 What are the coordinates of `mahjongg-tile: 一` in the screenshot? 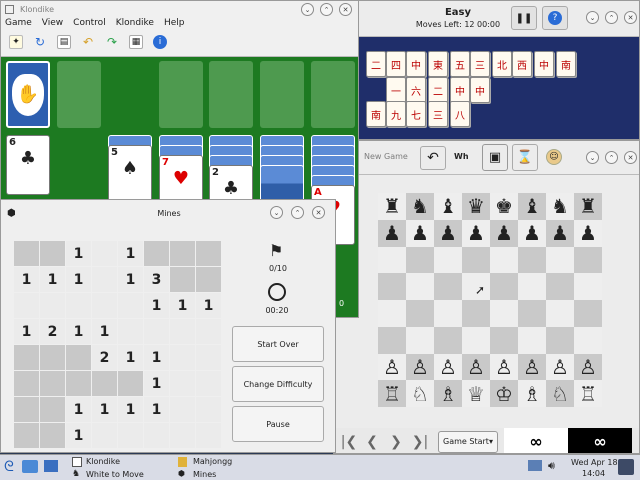 It's located at (396, 90).